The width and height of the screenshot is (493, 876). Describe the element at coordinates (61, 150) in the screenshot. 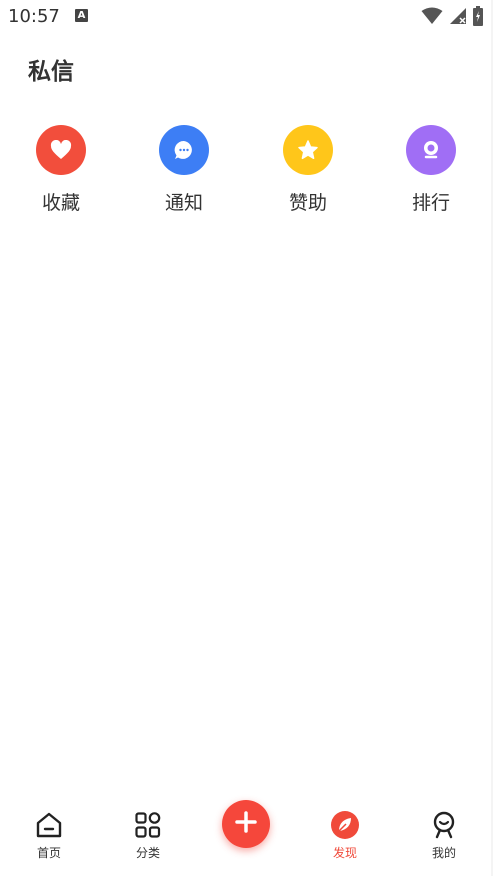

I see `heart-icon` at that location.